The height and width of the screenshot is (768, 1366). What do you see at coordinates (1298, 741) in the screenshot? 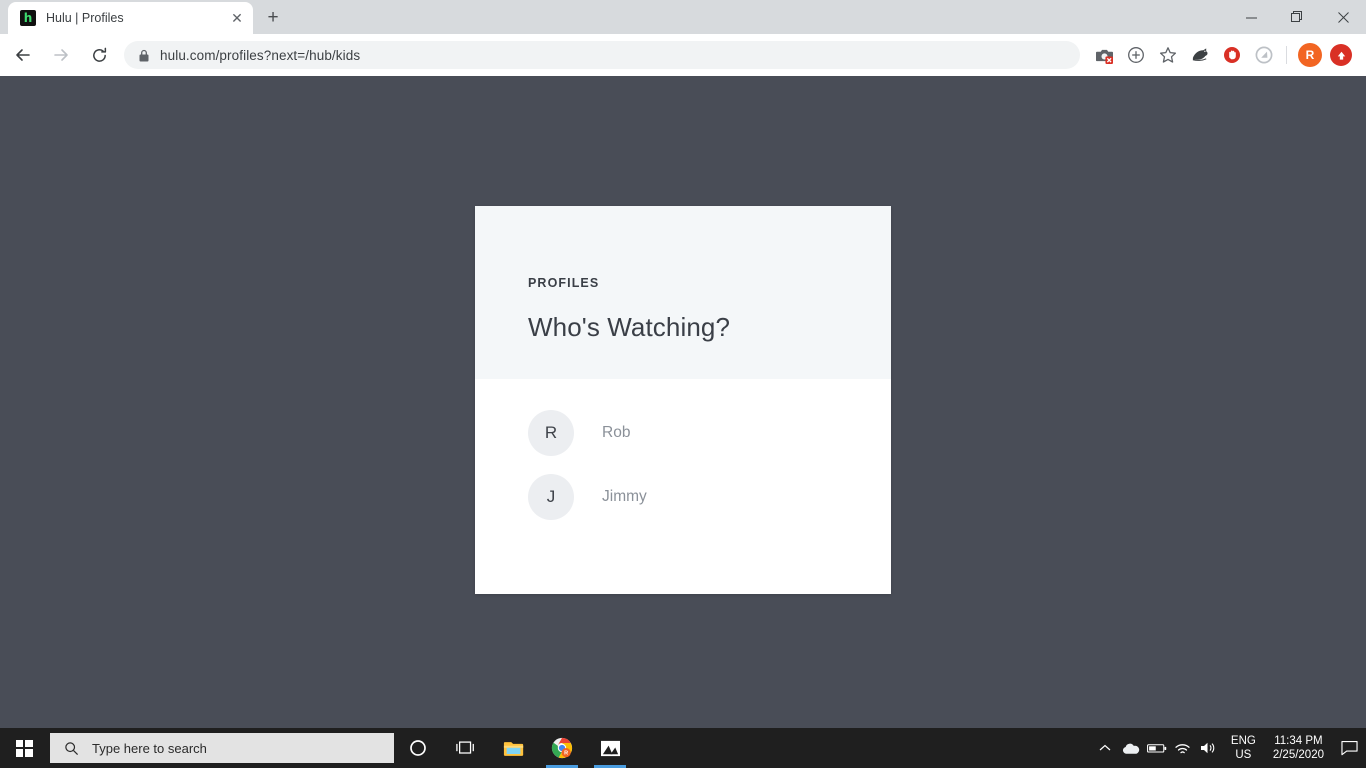
I see `clock-time: 11:34 PM` at bounding box center [1298, 741].